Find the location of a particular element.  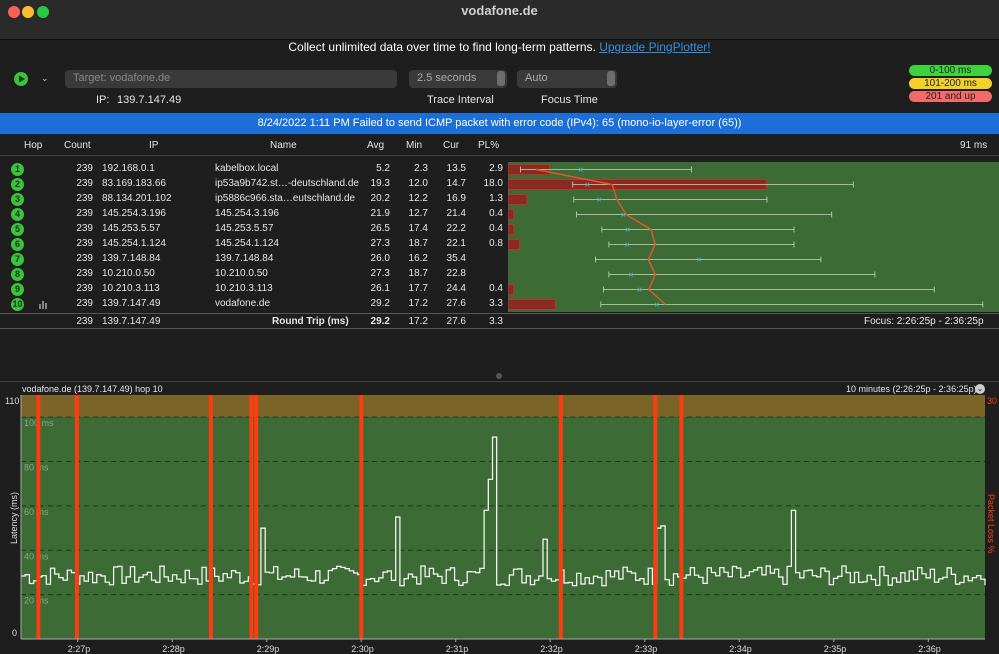

trace-graph: ×××××××××× is located at coordinates (753, 237).